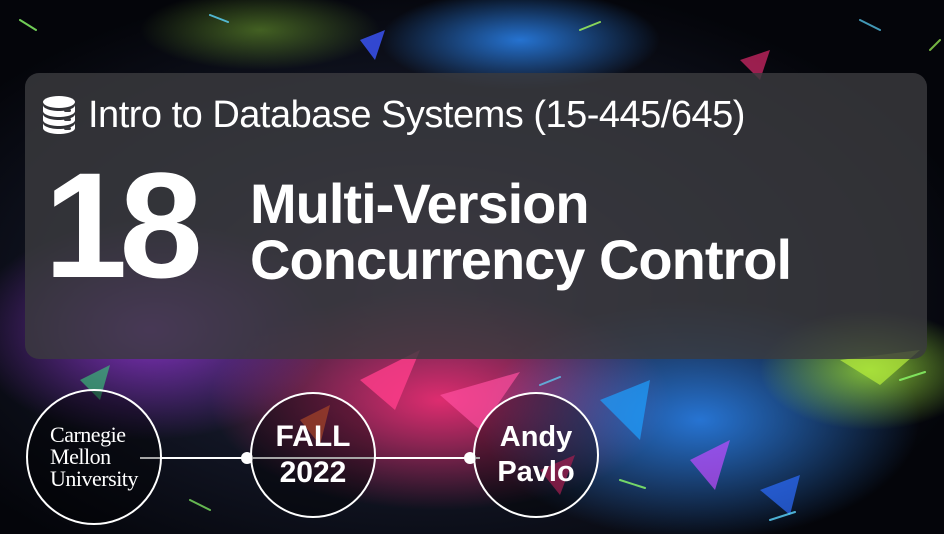 The image size is (944, 534). I want to click on university-line1: Carnegie, so click(88, 434).